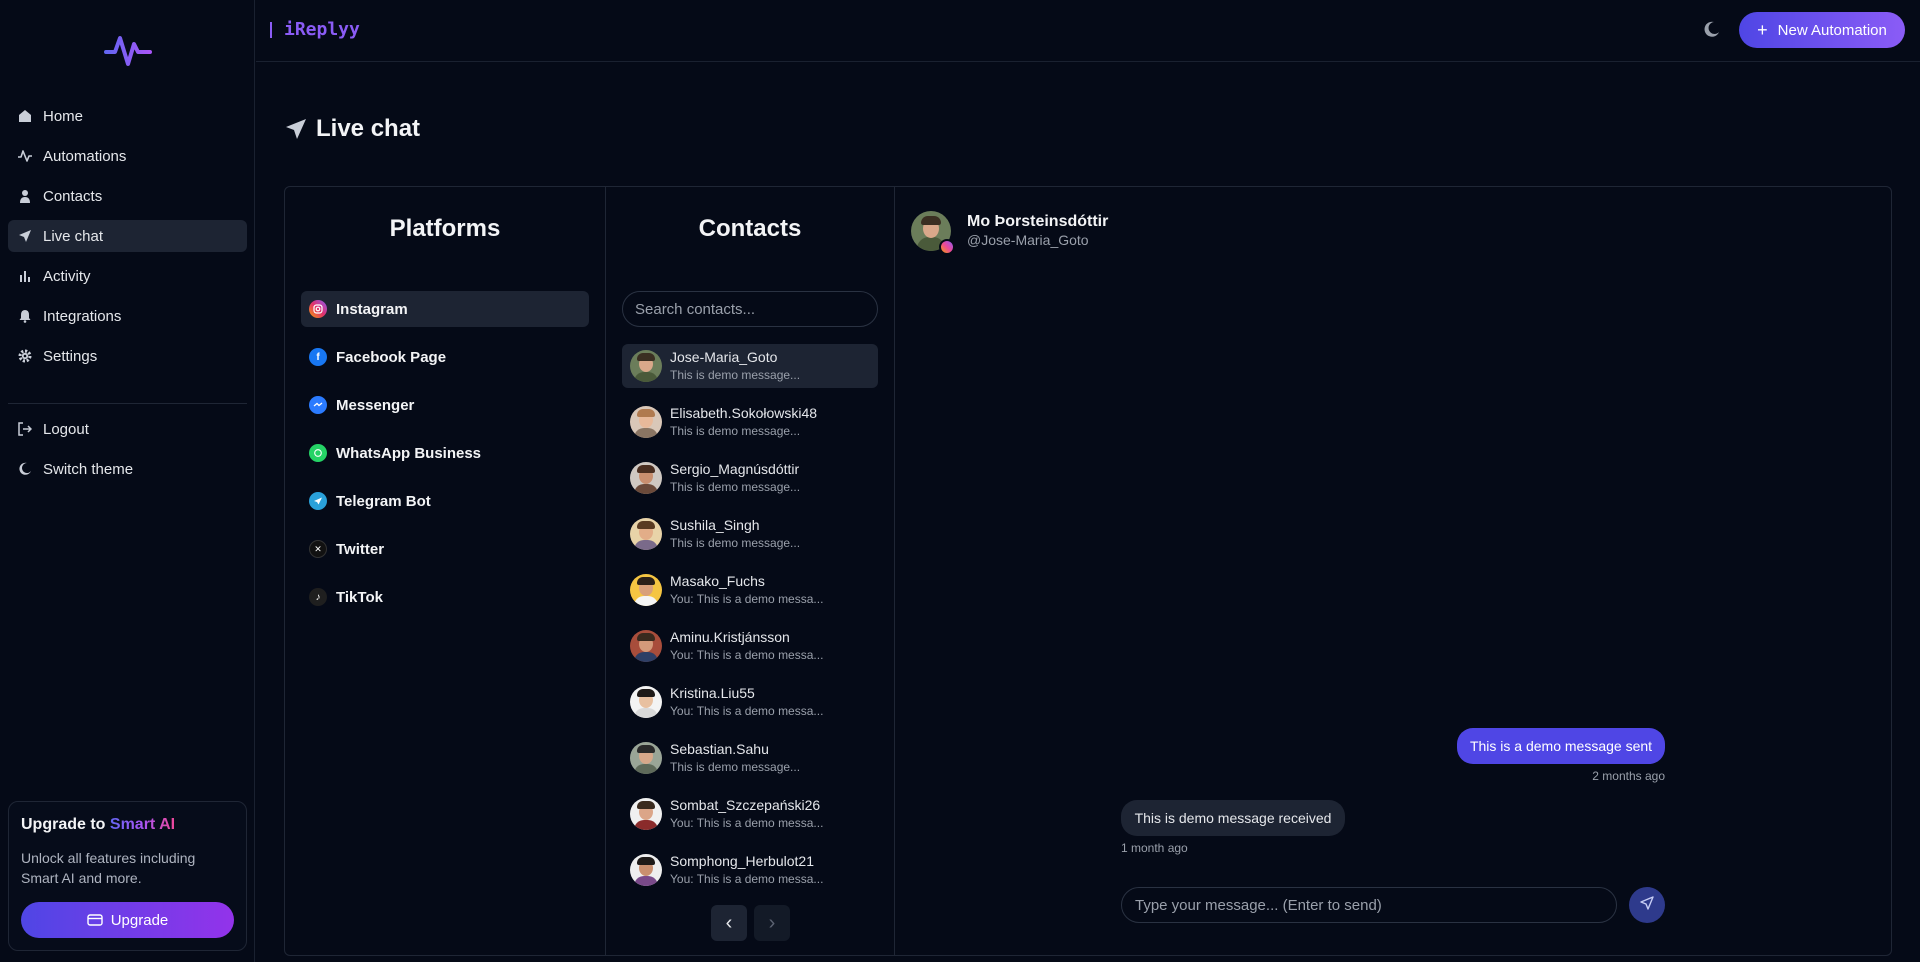 This screenshot has height=962, width=1920. I want to click on switch-theme-button: Switch theme, so click(127, 469).